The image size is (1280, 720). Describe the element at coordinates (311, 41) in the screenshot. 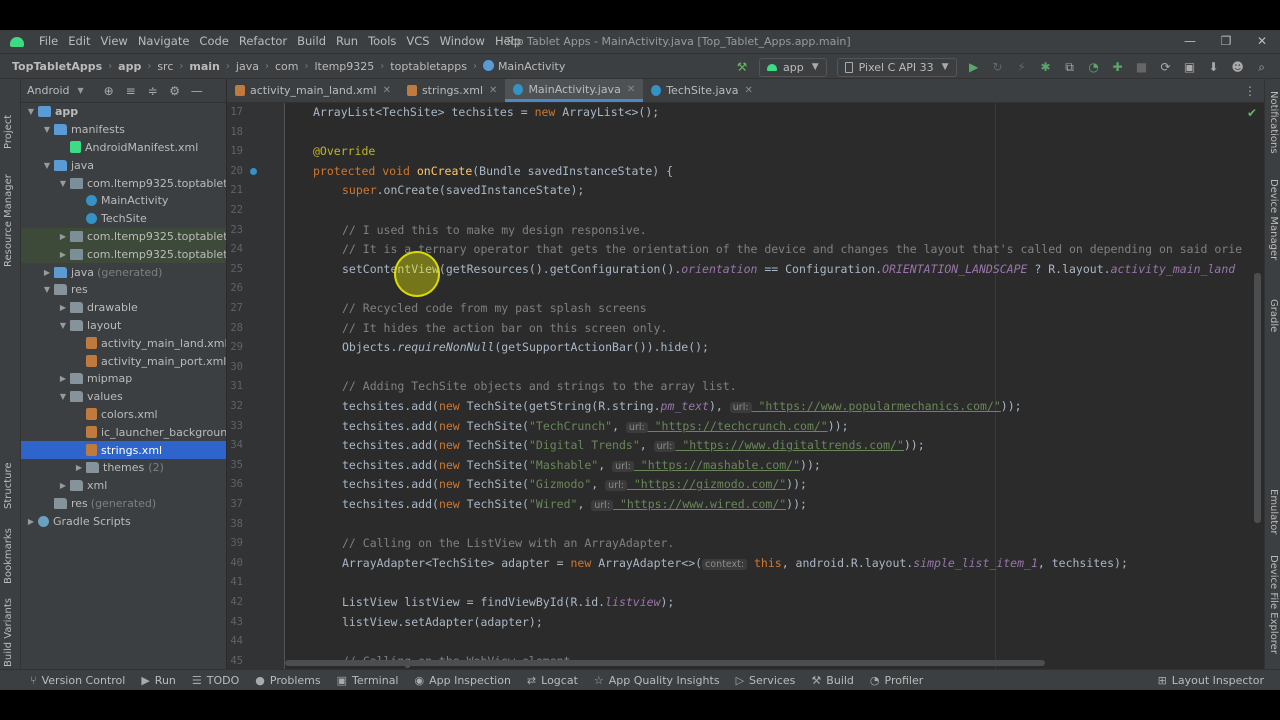

I see `menu-build: Build` at that location.